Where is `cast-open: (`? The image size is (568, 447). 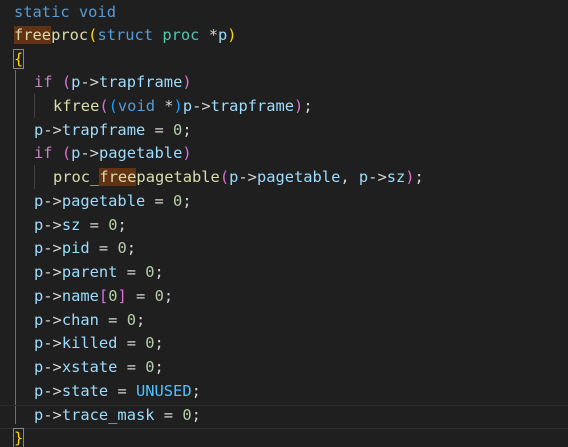 cast-open: ( is located at coordinates (113, 106).